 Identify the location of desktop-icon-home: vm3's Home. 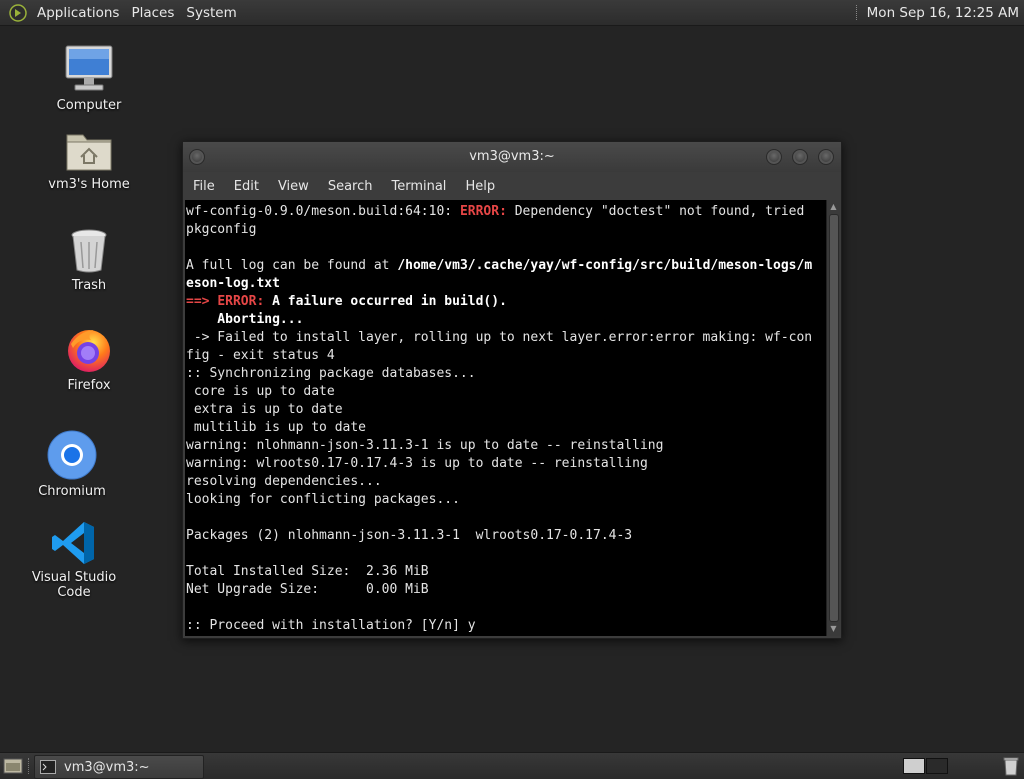
(89, 159).